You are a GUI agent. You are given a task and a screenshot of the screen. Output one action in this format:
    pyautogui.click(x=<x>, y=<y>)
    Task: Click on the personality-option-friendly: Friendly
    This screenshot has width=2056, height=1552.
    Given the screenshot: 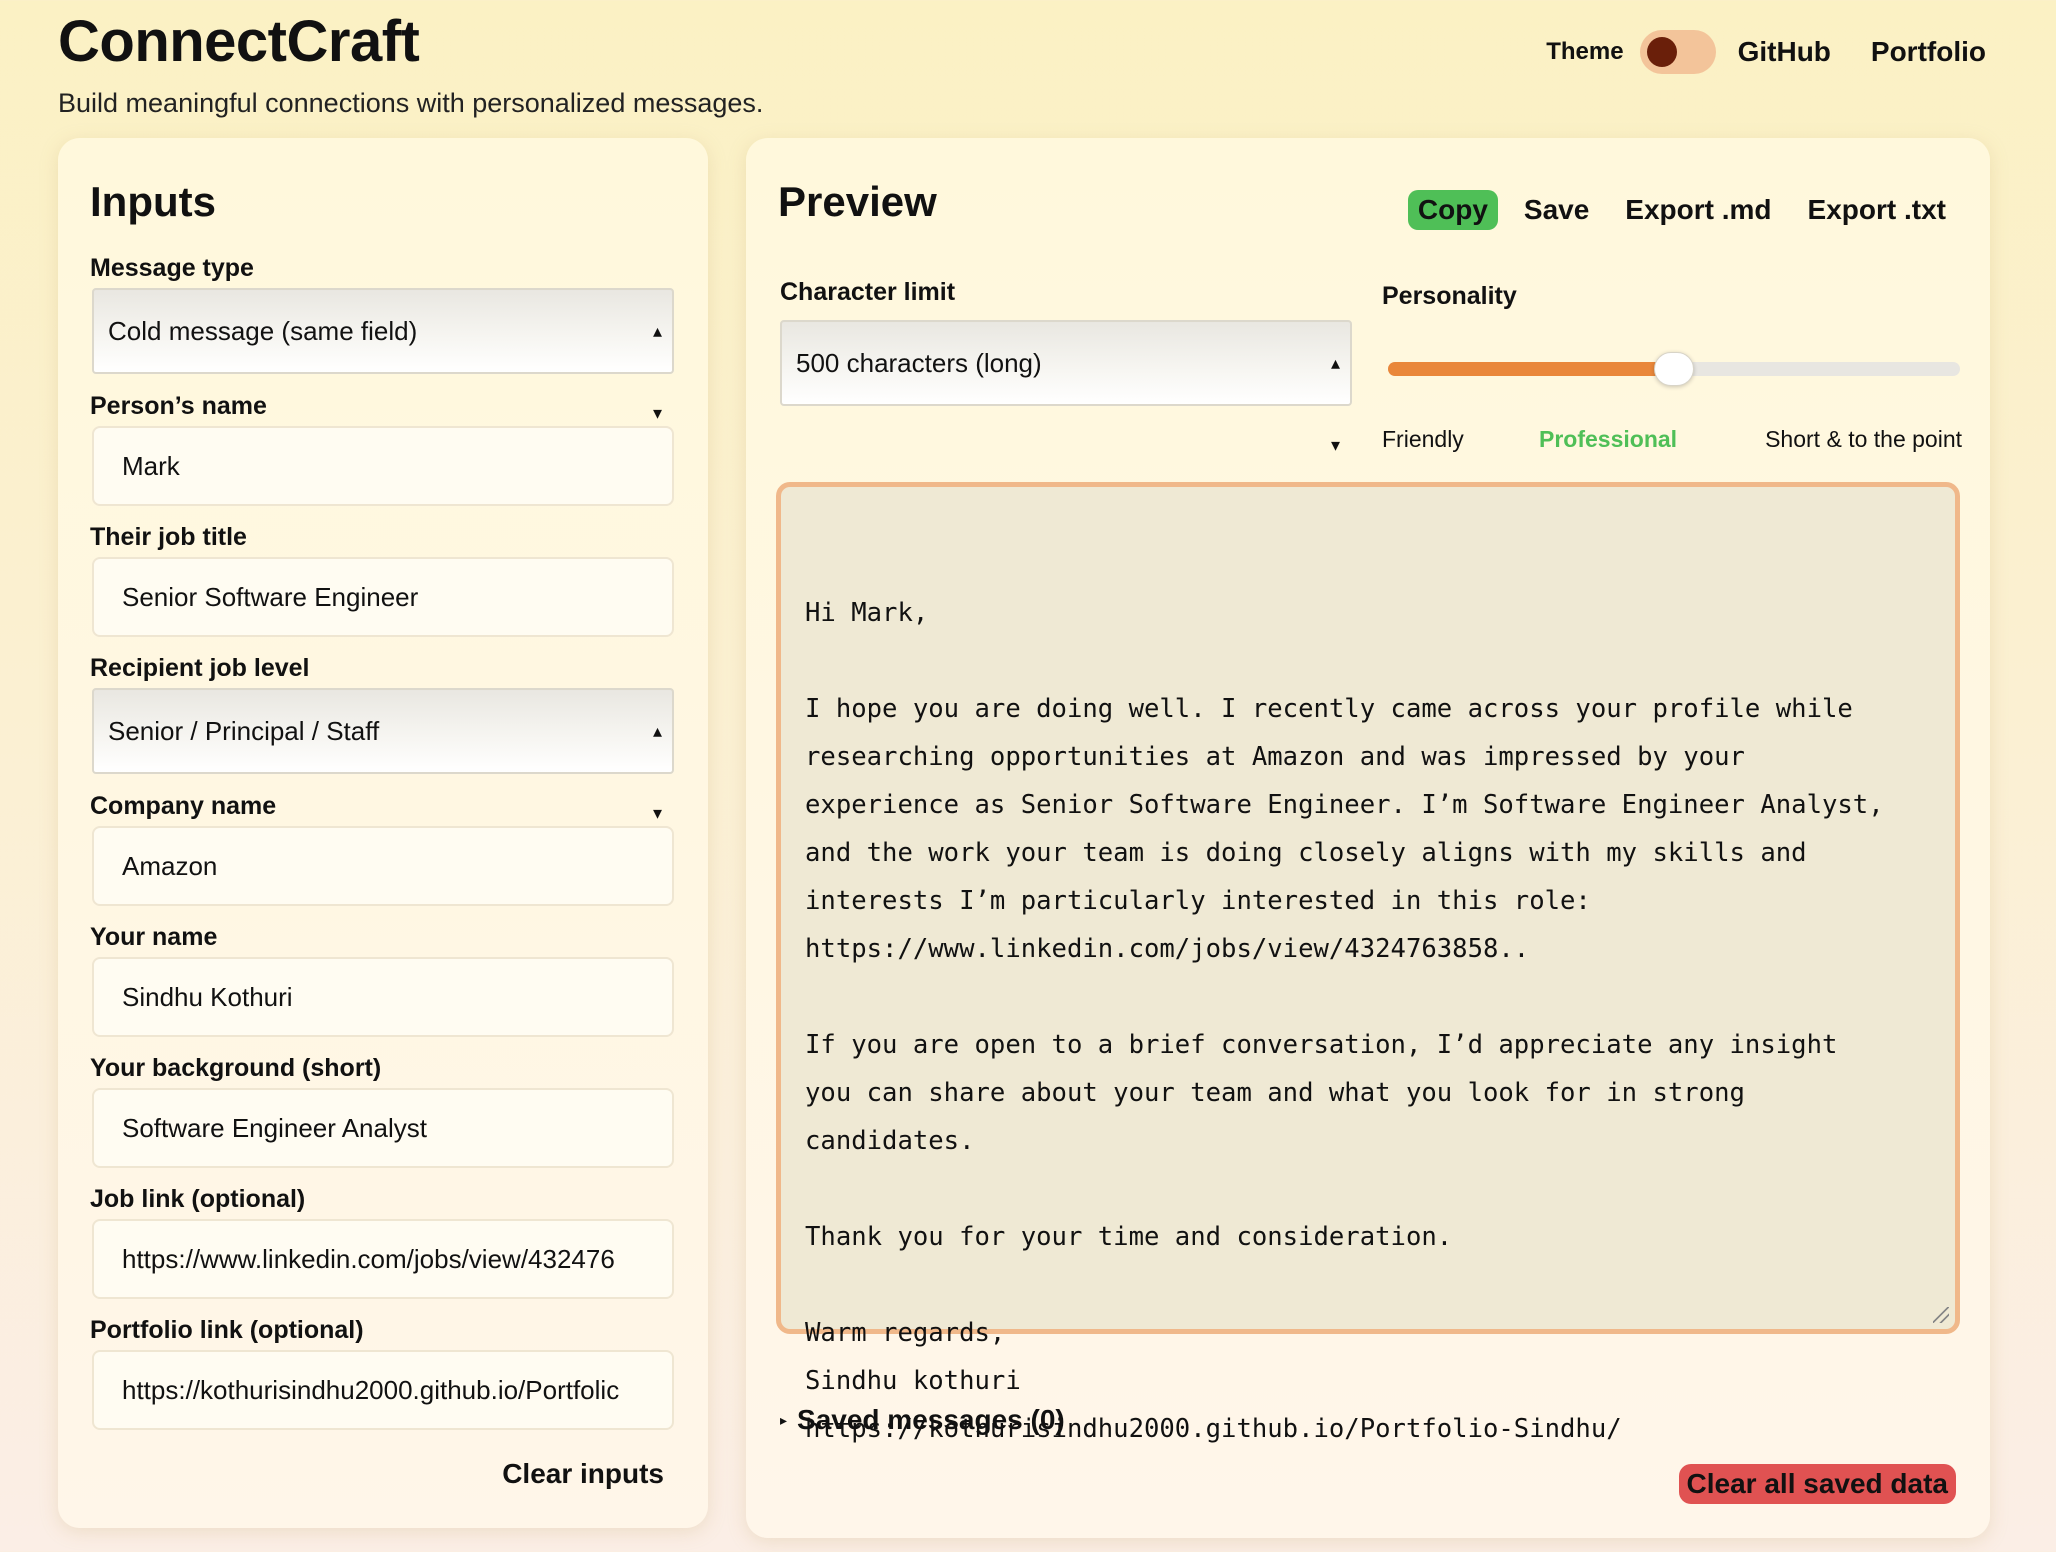 What is the action you would take?
    pyautogui.click(x=1423, y=439)
    